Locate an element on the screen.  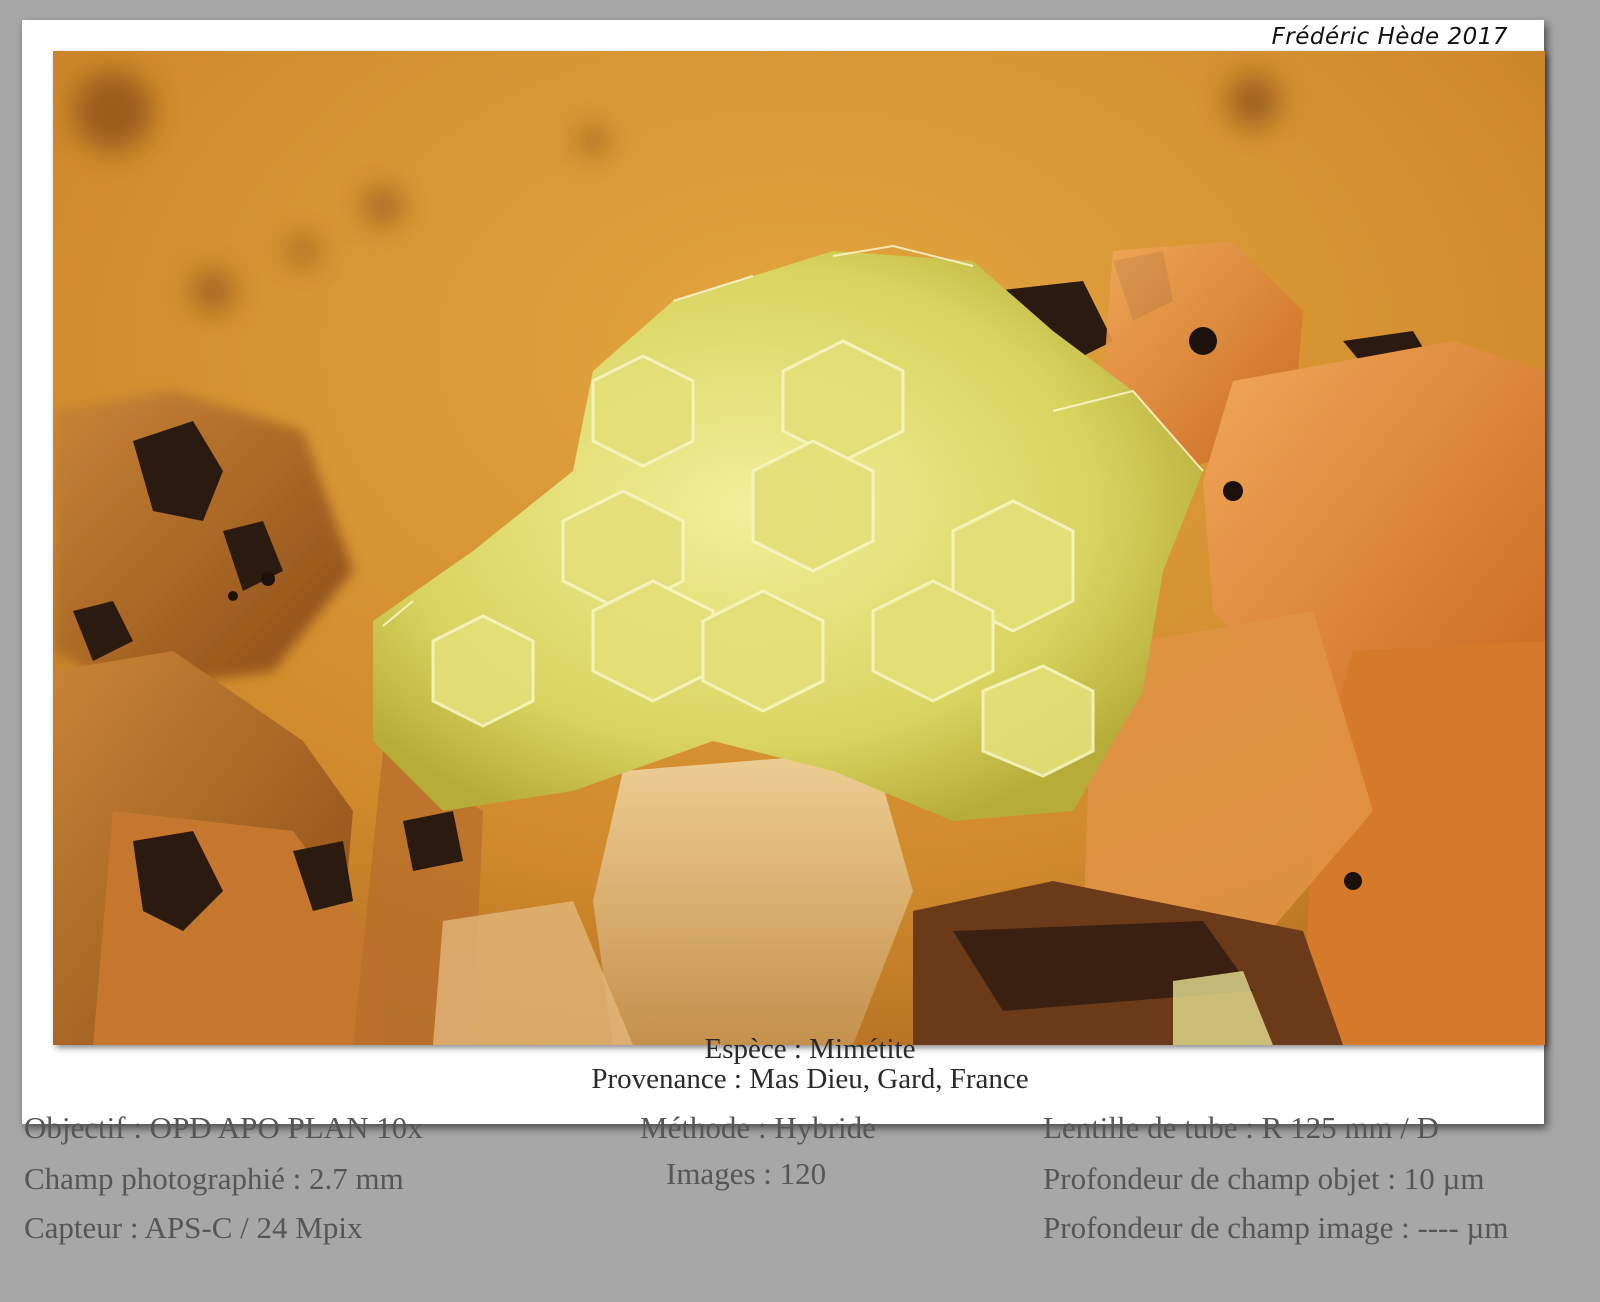
spec-object-dof: Profondeur de champ objet : 10 µm is located at coordinates (1264, 1178).